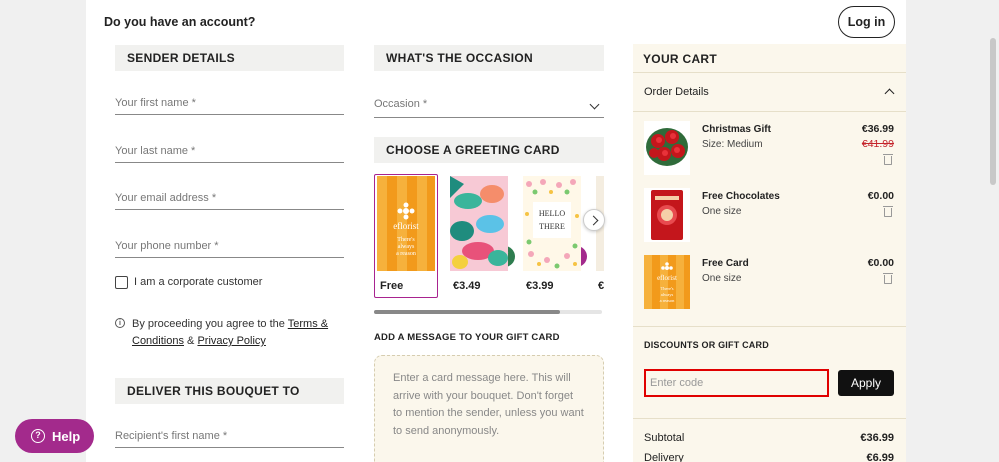 This screenshot has width=999, height=462. I want to click on help-button: ? Help, so click(54, 436).